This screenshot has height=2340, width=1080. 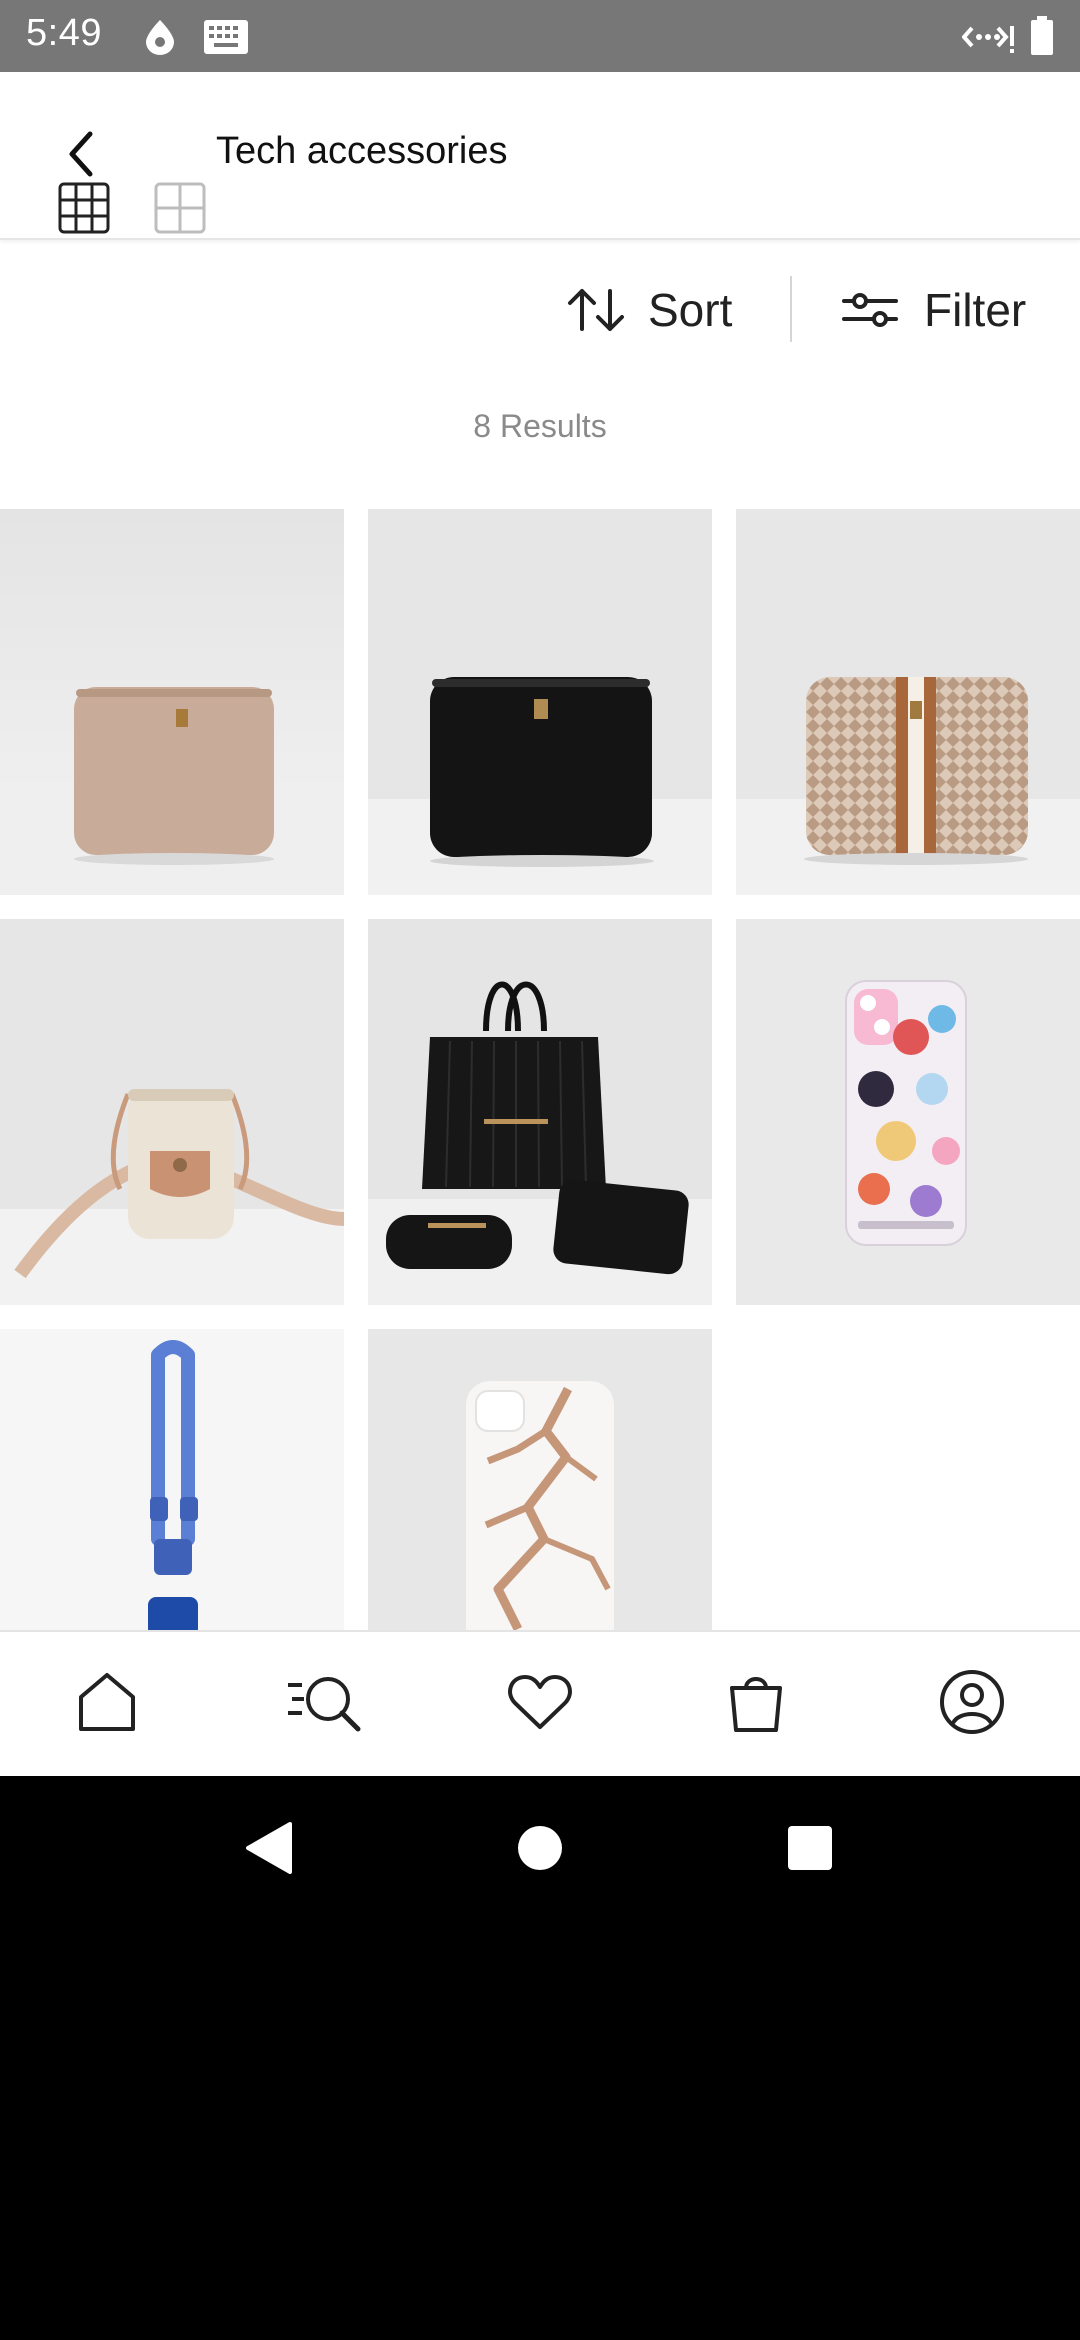 I want to click on nav-wishlist, so click(x=540, y=1702).